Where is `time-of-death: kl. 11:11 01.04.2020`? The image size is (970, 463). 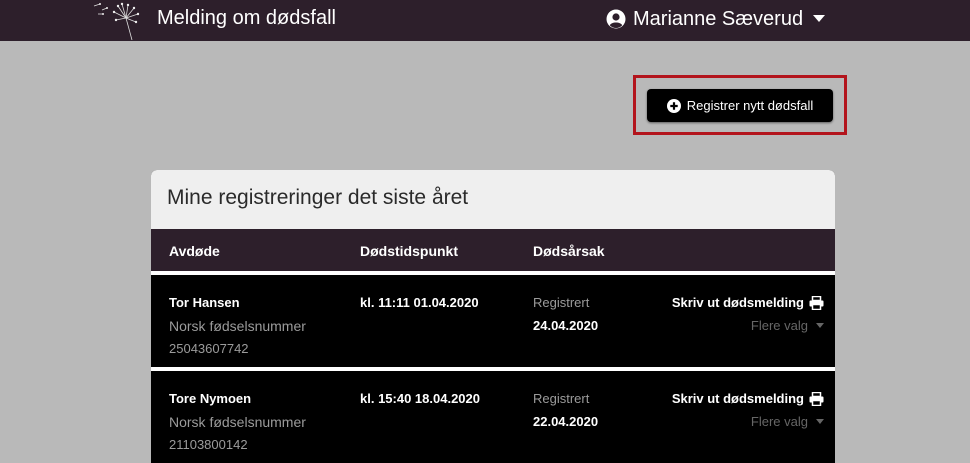 time-of-death: kl. 11:11 01.04.2020 is located at coordinates (419, 302).